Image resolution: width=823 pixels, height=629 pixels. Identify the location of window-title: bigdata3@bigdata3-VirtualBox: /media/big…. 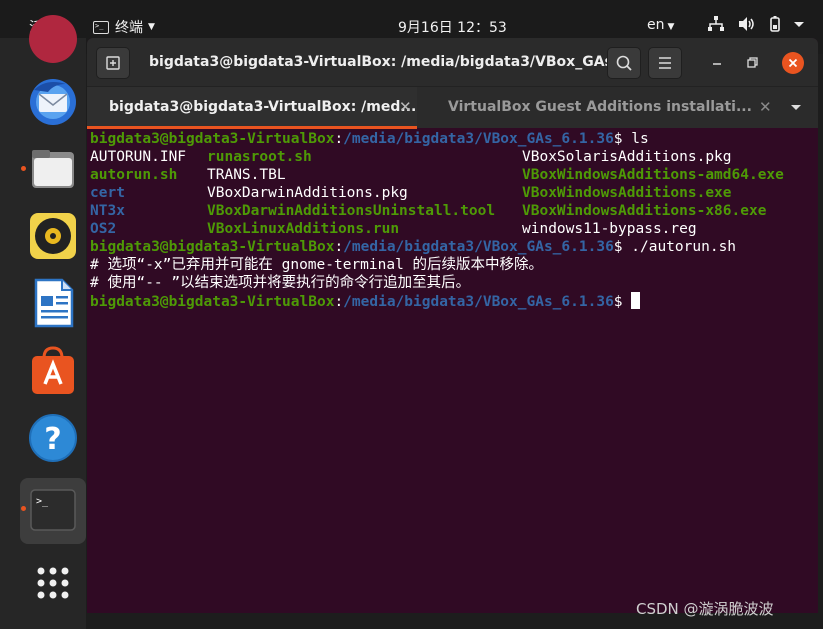
(389, 62).